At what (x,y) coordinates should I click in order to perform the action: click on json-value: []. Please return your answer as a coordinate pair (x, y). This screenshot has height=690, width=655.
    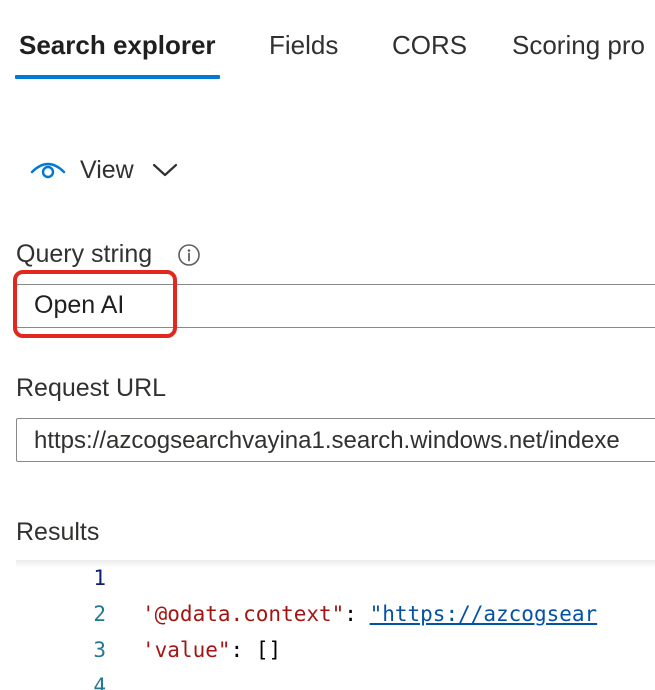
    Looking at the image, I should click on (268, 650).